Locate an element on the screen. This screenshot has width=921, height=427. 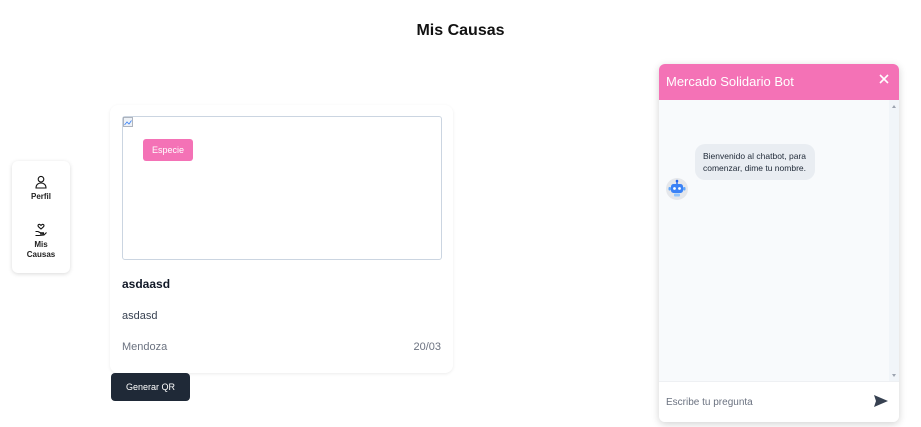
chat-input-bar is located at coordinates (779, 401).